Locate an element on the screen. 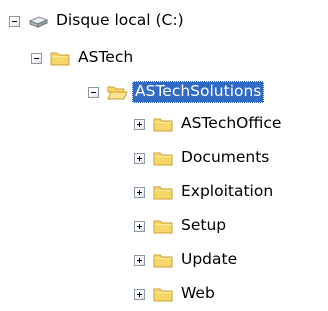 The width and height of the screenshot is (328, 311). tree-node-label-selected: ASTechSolutions is located at coordinates (198, 92).